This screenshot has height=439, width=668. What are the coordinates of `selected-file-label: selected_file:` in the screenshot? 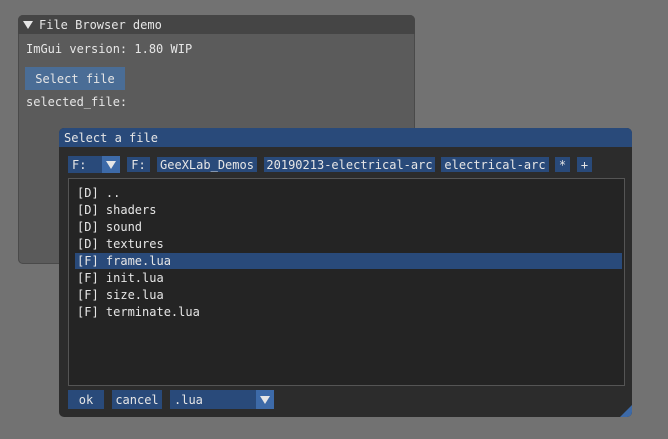 It's located at (77, 102).